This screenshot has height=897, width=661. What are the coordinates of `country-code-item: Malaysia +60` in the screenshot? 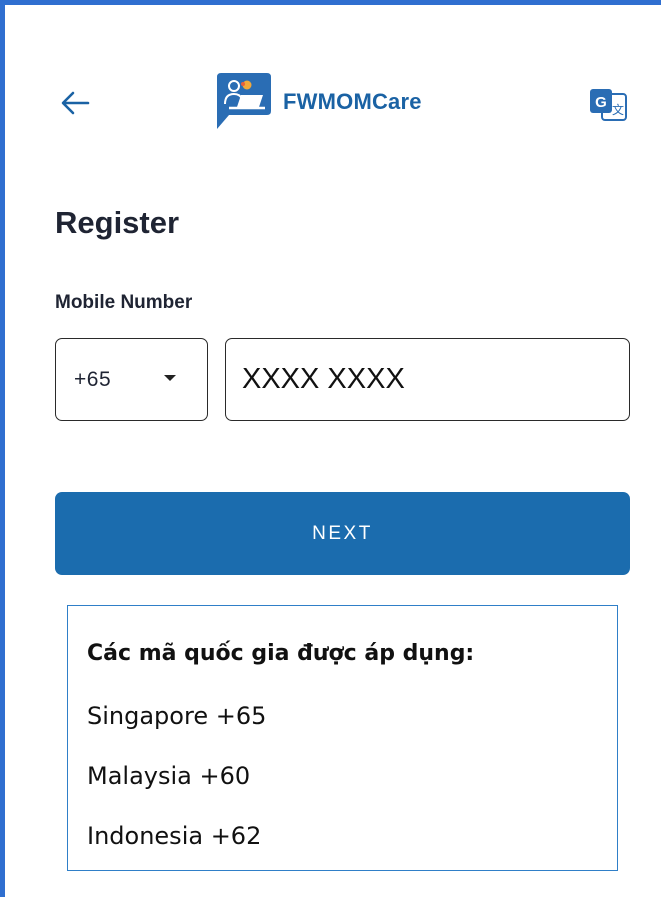 It's located at (169, 776).